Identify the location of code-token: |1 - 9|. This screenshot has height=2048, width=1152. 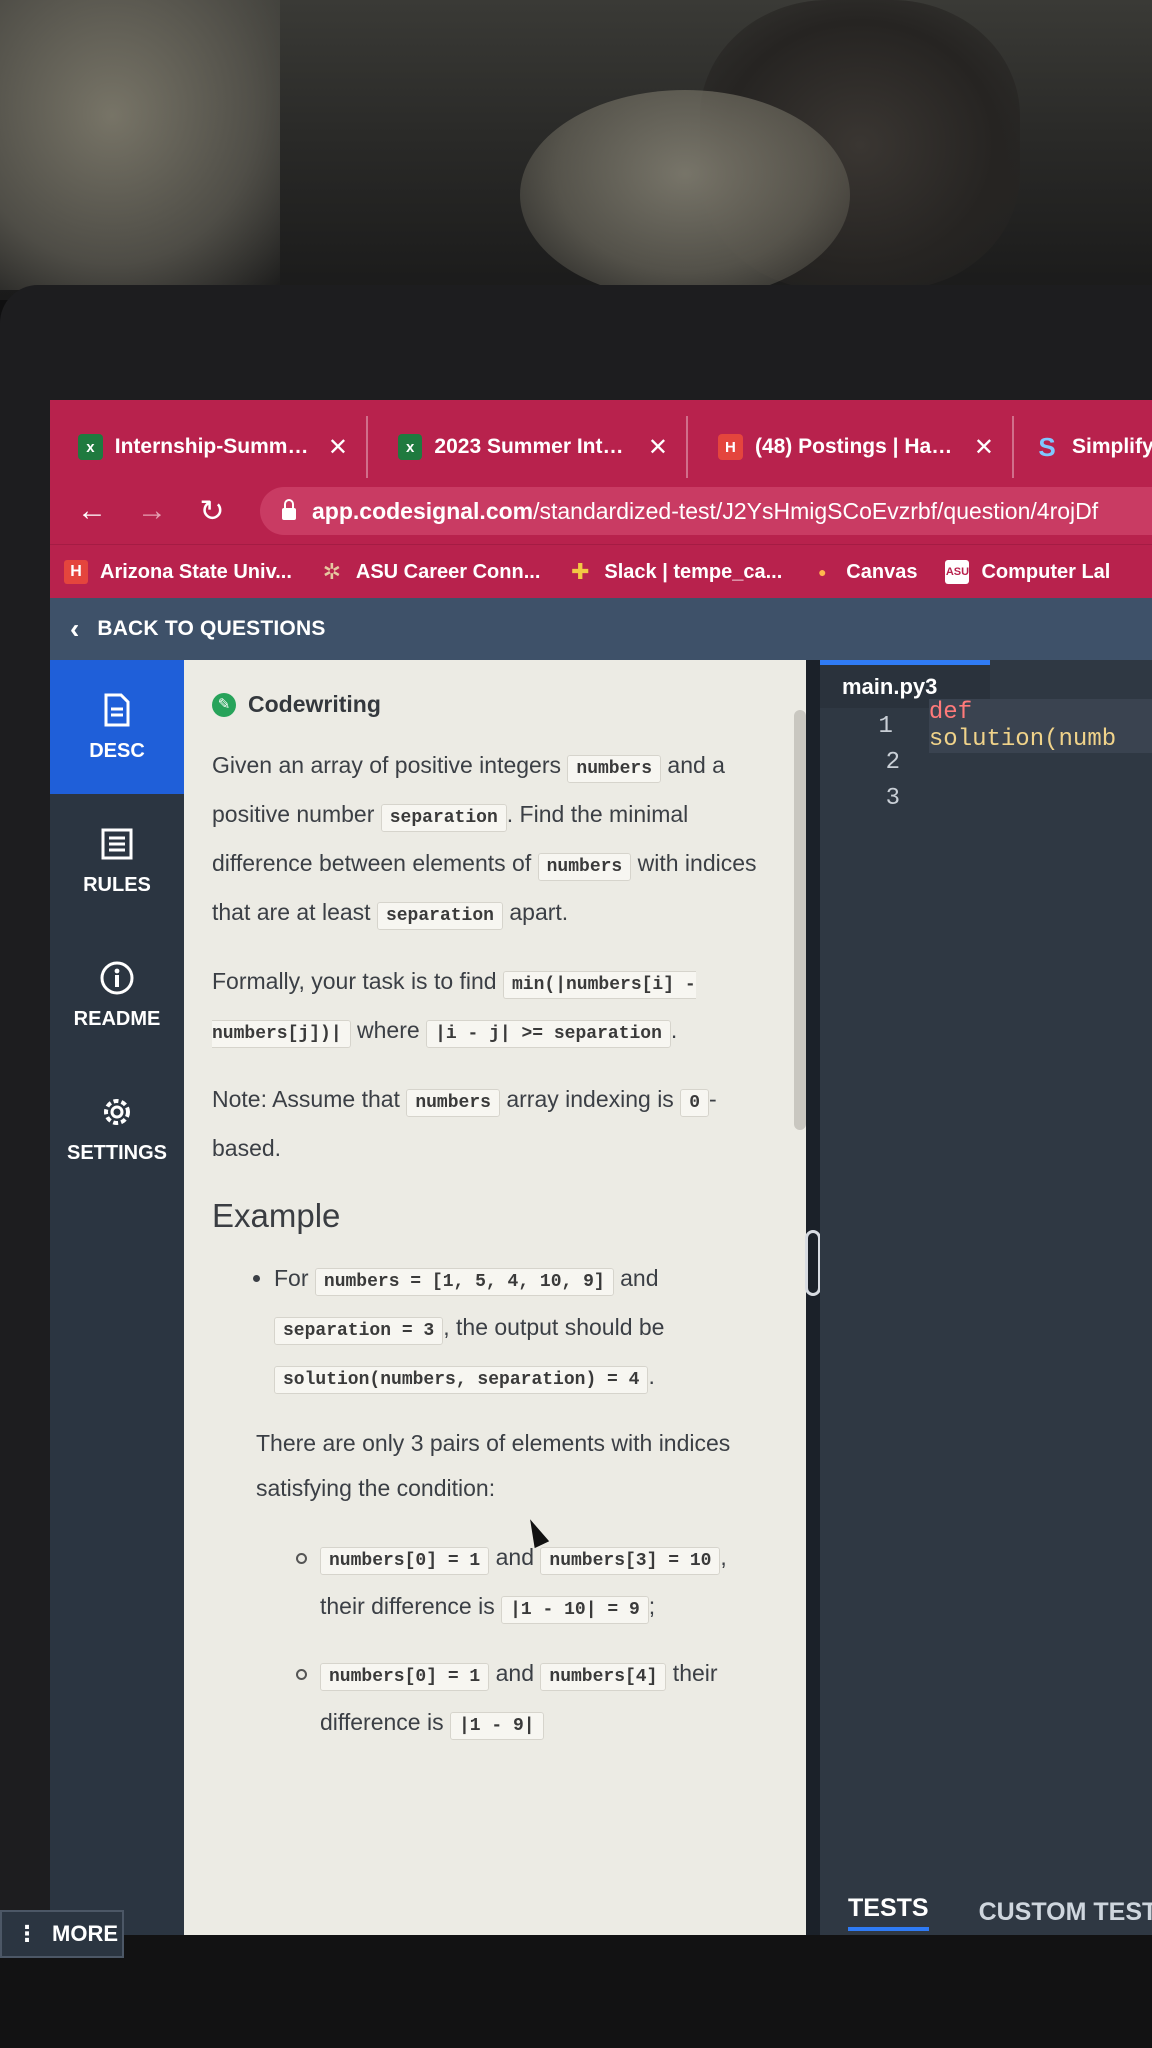
(496, 1726).